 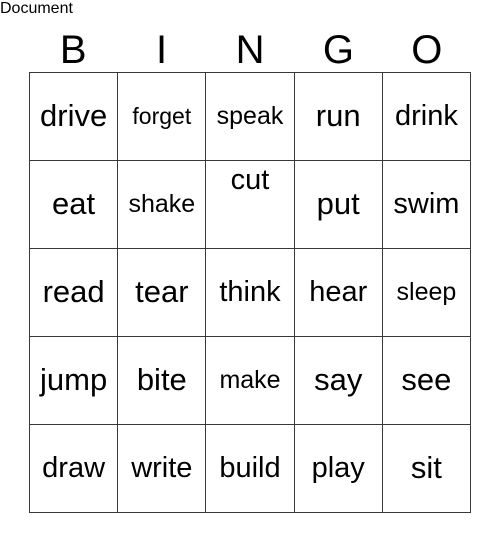 I want to click on bingo-row: read tear think hear sleep, so click(x=251, y=293).